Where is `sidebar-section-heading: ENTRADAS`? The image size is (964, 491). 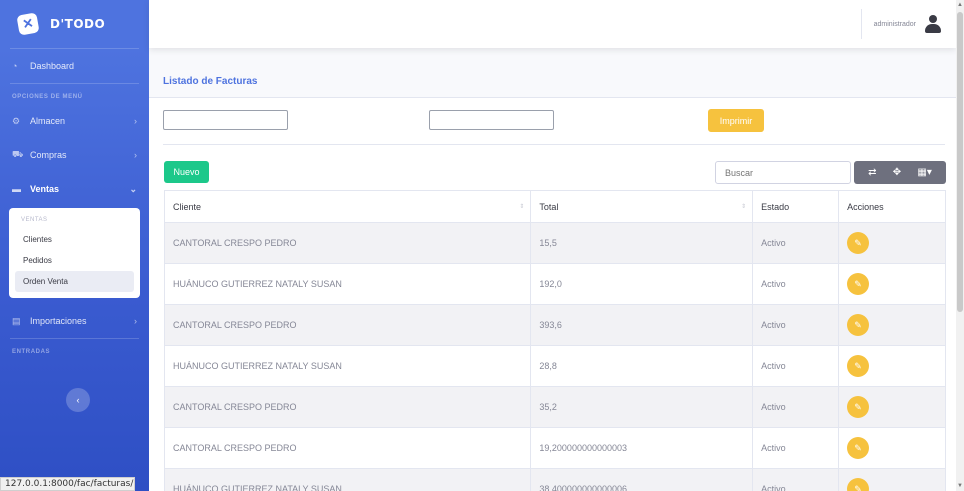 sidebar-section-heading: ENTRADAS is located at coordinates (31, 352).